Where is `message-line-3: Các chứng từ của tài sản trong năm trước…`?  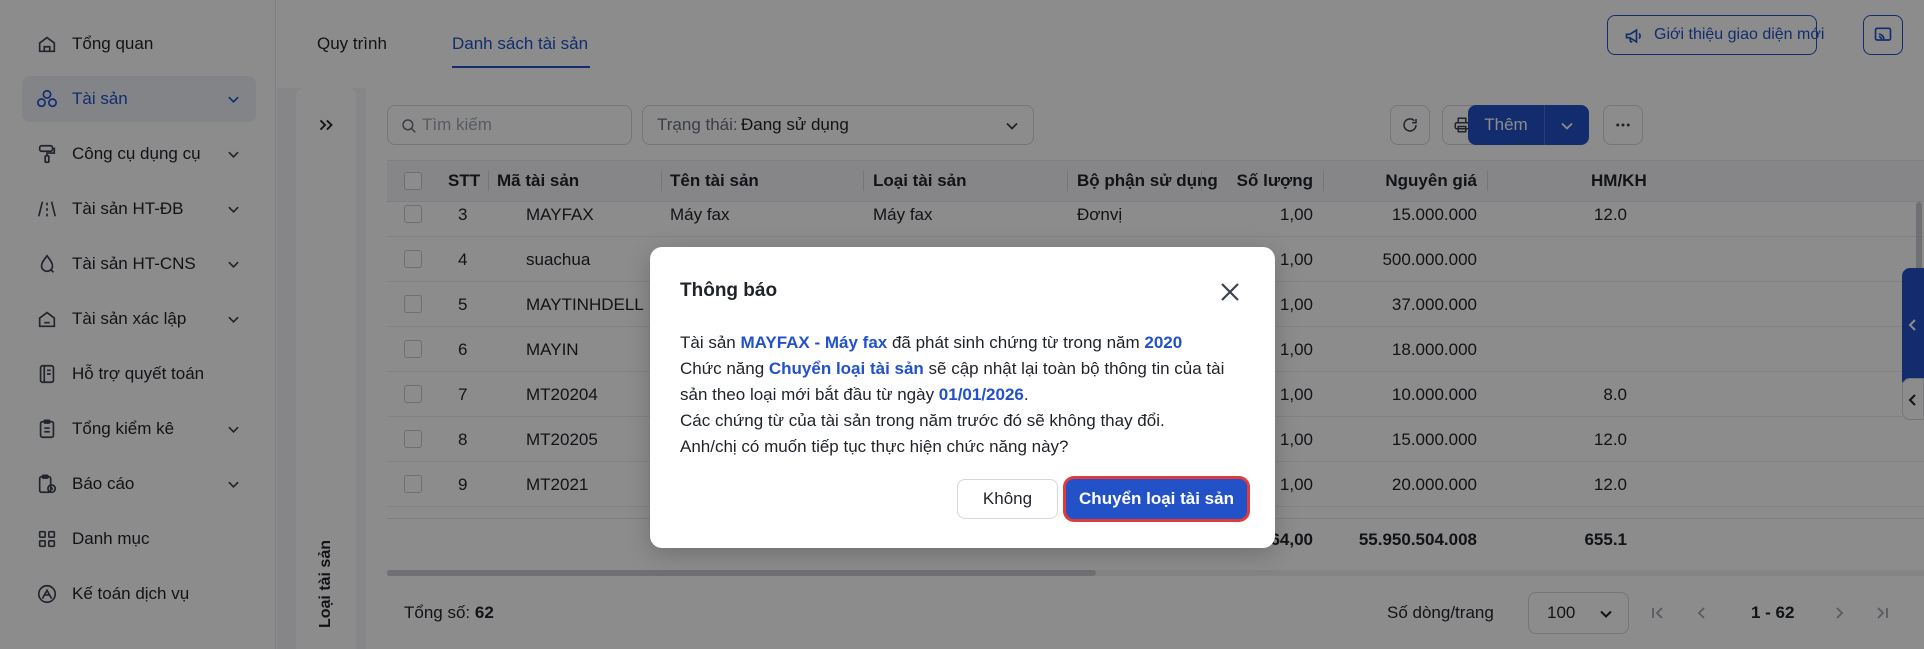 message-line-3: Các chứng từ của tài sản trong năm trước… is located at coordinates (922, 420).